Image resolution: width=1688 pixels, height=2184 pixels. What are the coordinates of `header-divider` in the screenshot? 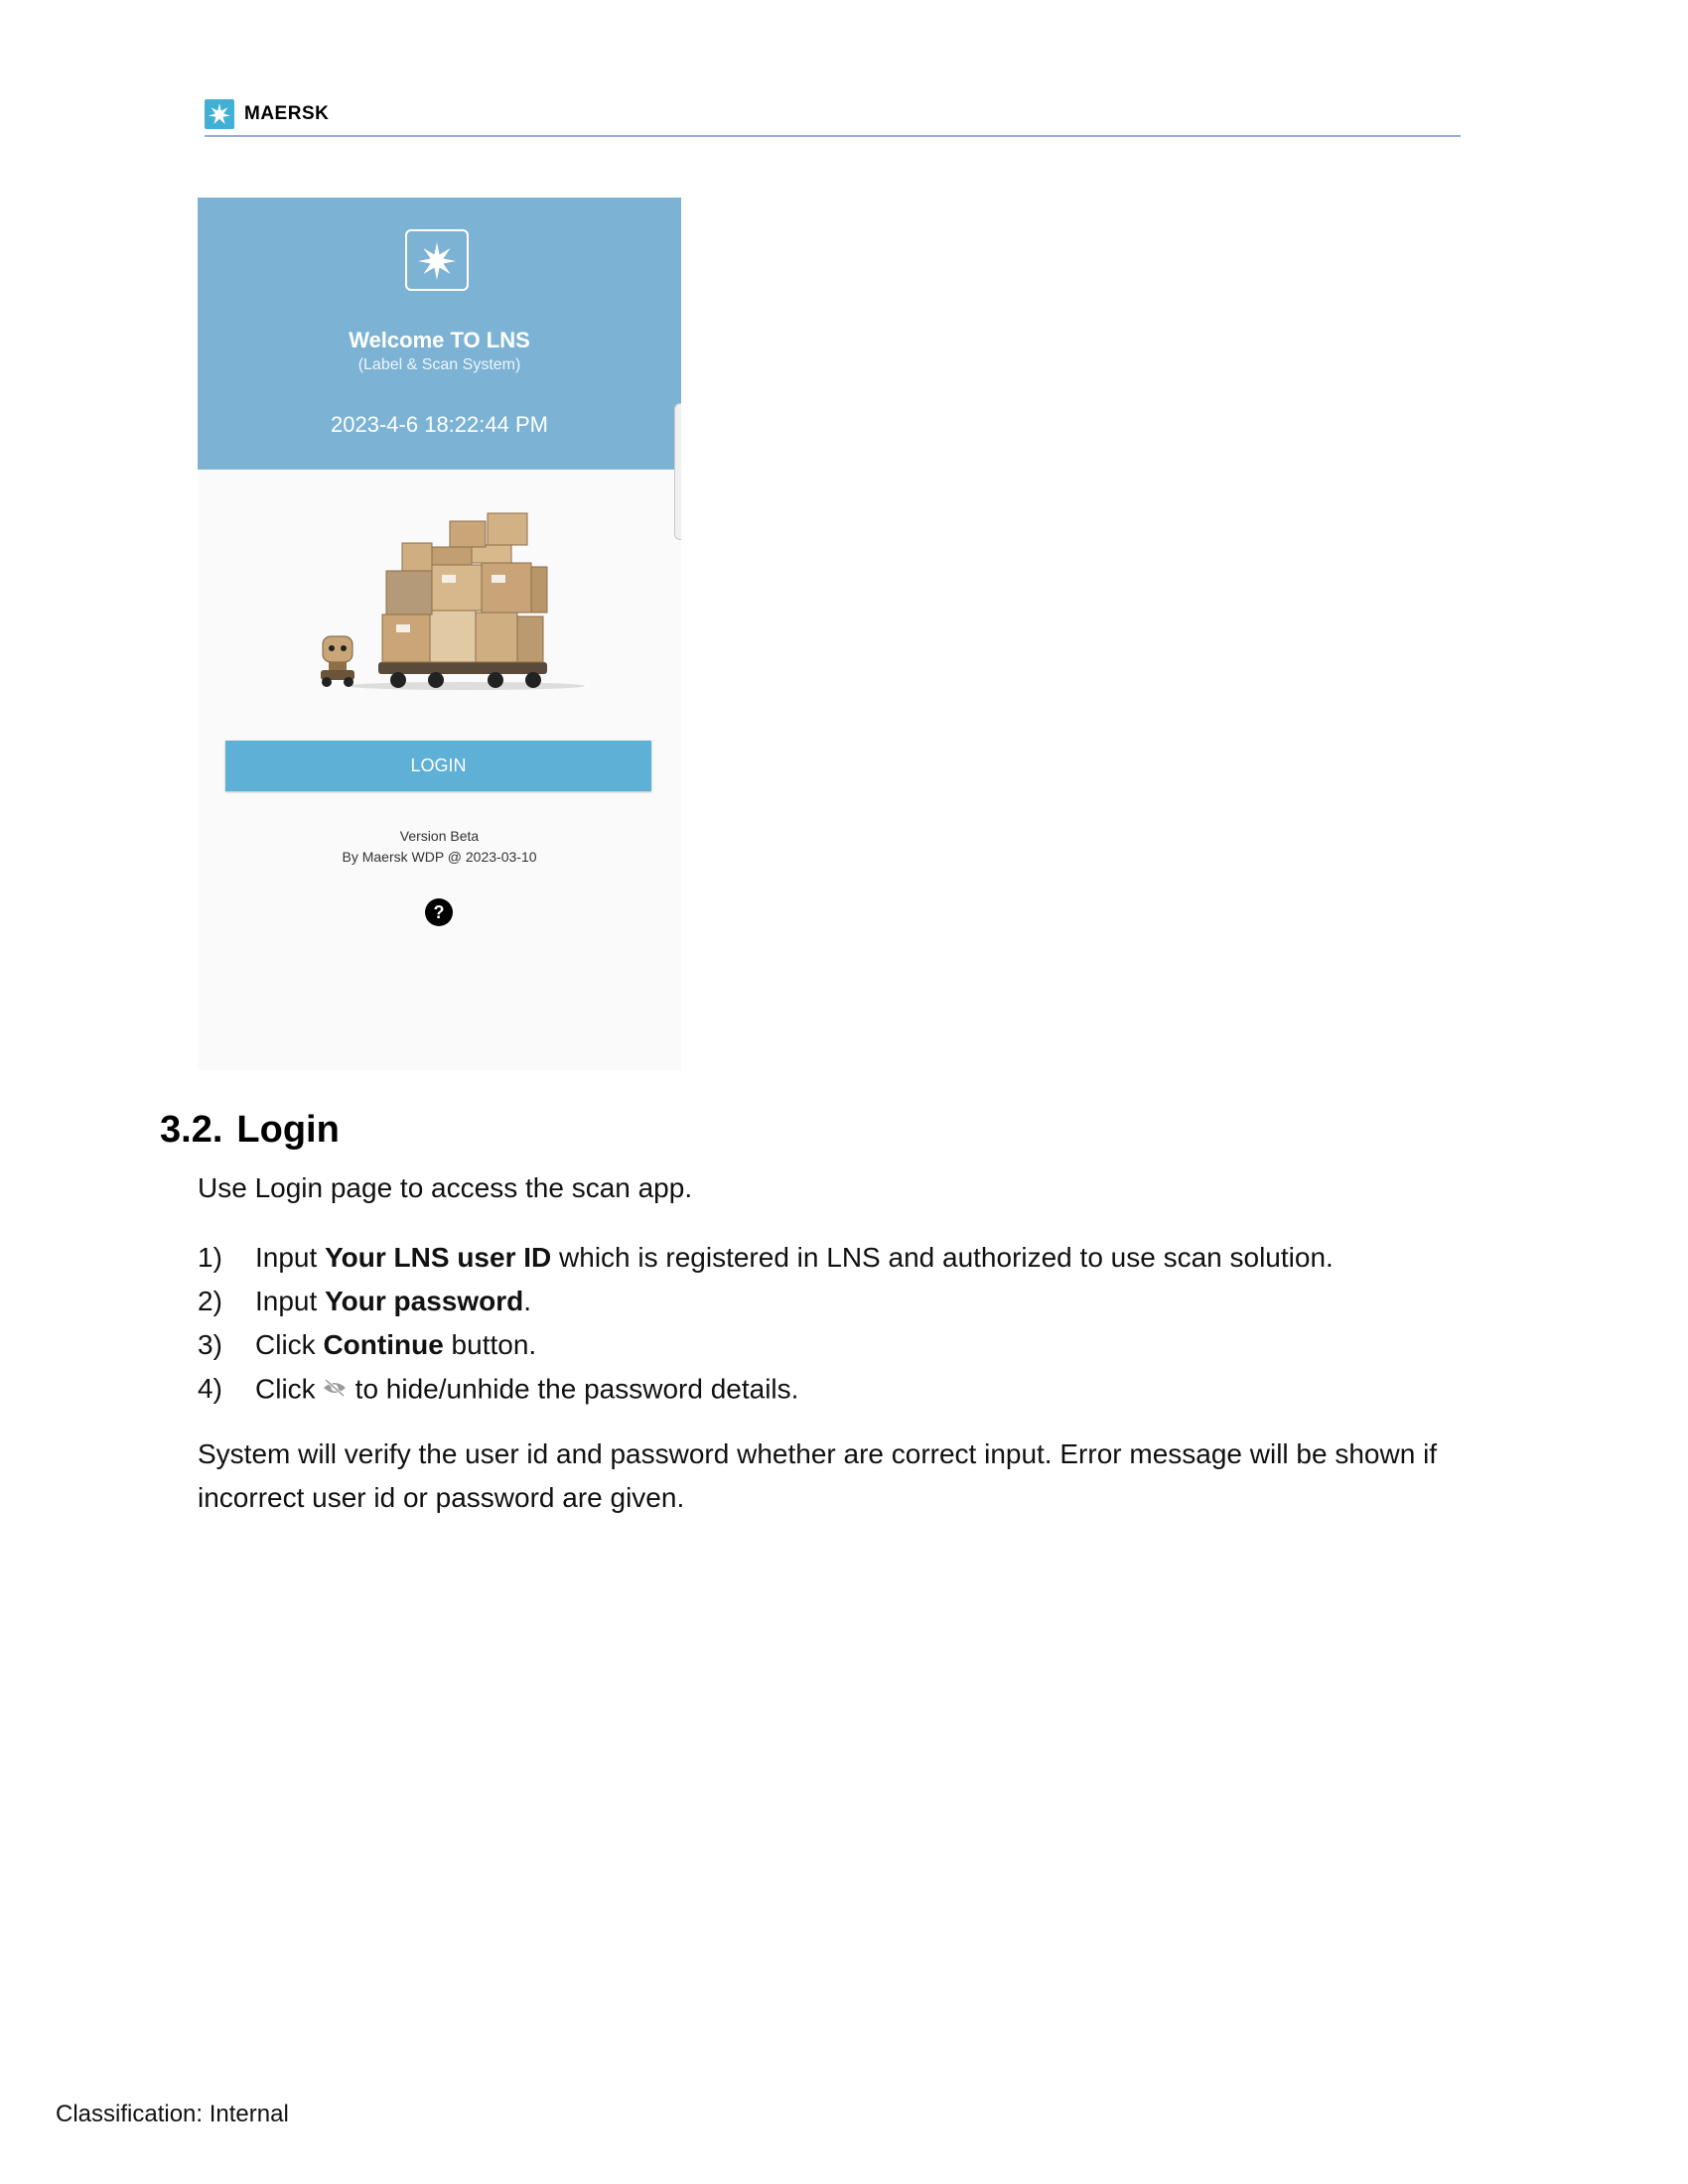 It's located at (833, 136).